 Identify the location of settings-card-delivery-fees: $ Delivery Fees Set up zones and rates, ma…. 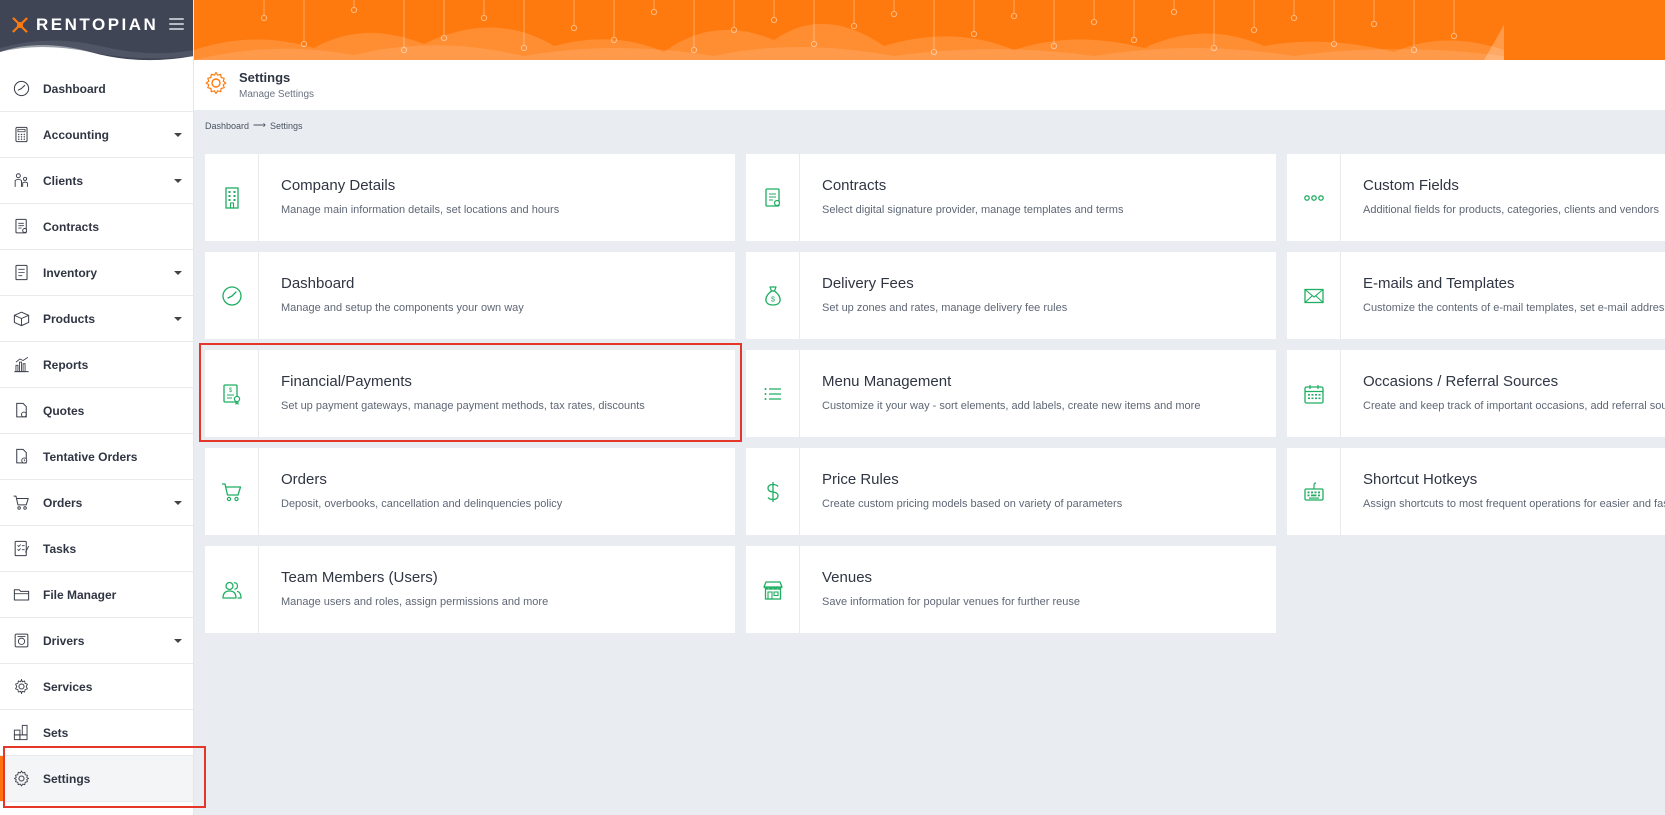
(1011, 295).